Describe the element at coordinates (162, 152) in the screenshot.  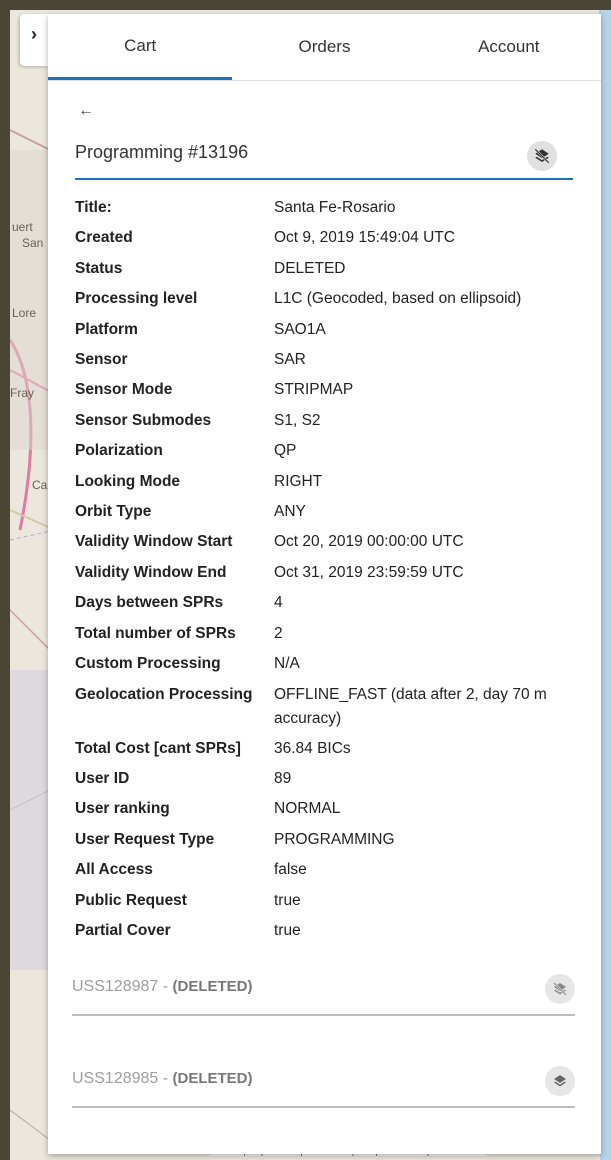
I see `programming-title: Programming #13196` at that location.